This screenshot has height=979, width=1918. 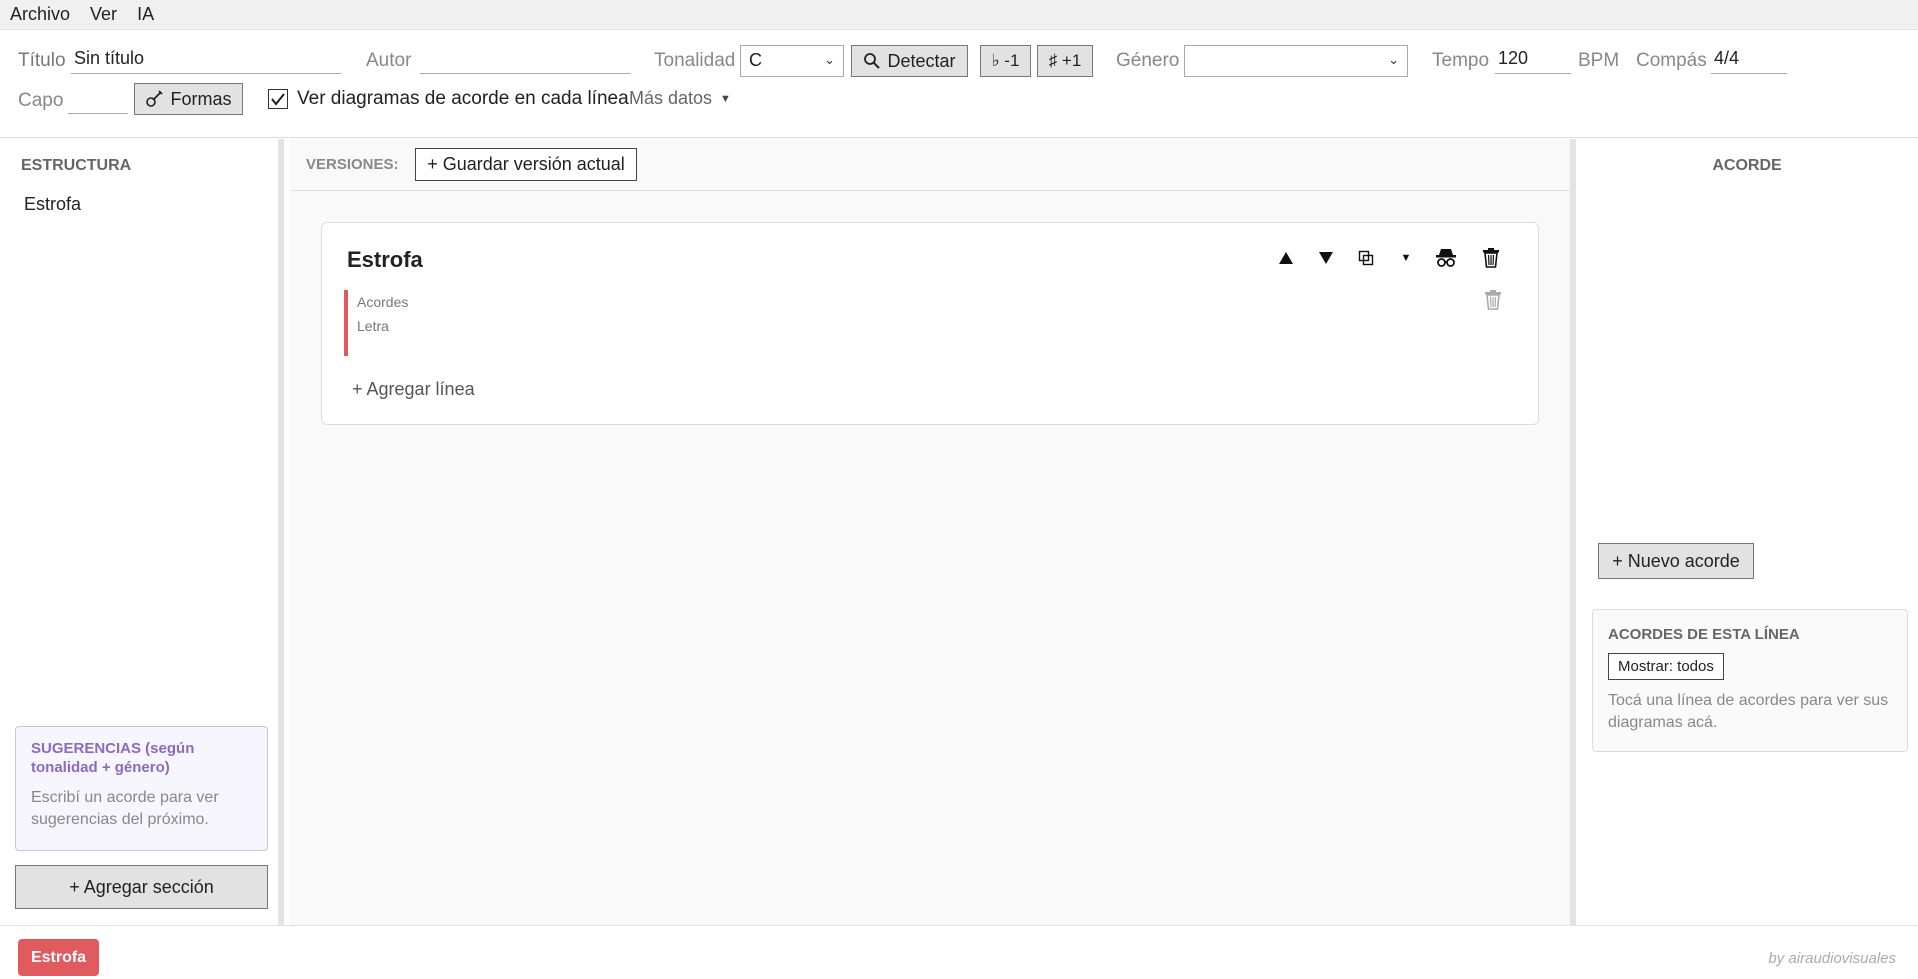 What do you see at coordinates (52, 204) in the screenshot?
I see `structure-item-estrofa: Estrofa` at bounding box center [52, 204].